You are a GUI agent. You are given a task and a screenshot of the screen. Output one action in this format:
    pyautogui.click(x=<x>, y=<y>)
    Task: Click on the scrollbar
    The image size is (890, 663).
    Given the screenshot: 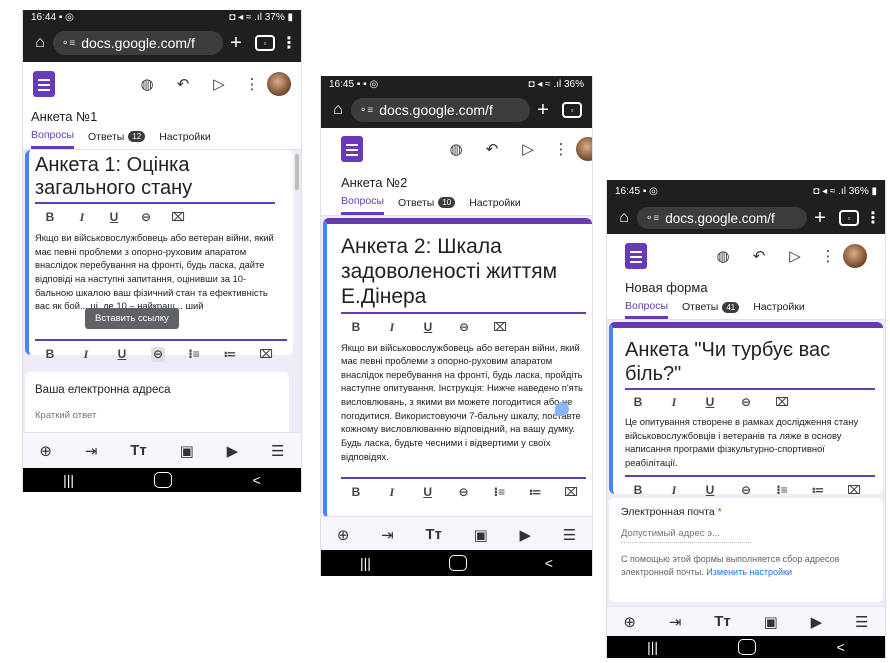 What is the action you would take?
    pyautogui.click(x=297, y=172)
    